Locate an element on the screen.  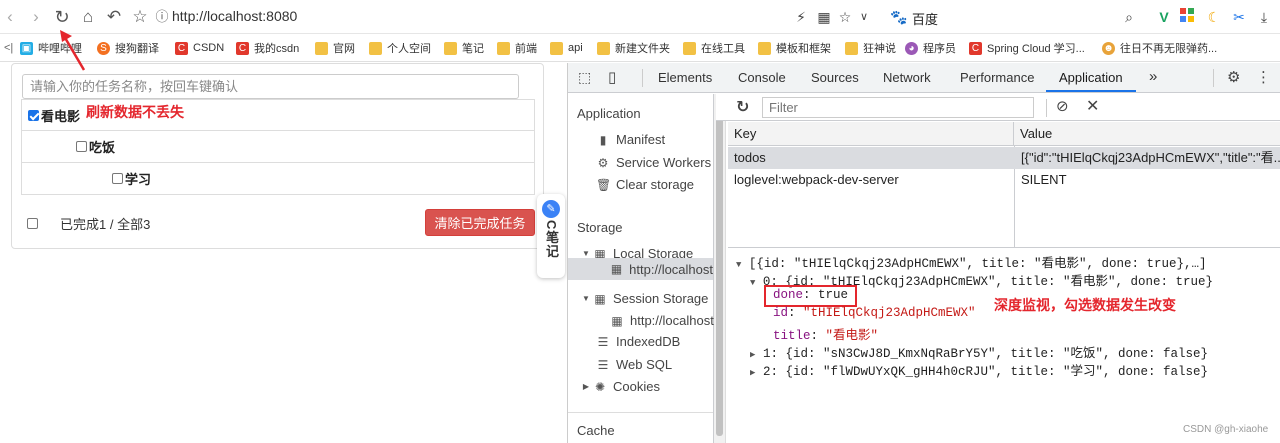
delete-selected-icon: ✕ is located at coordinates (1092, 106).